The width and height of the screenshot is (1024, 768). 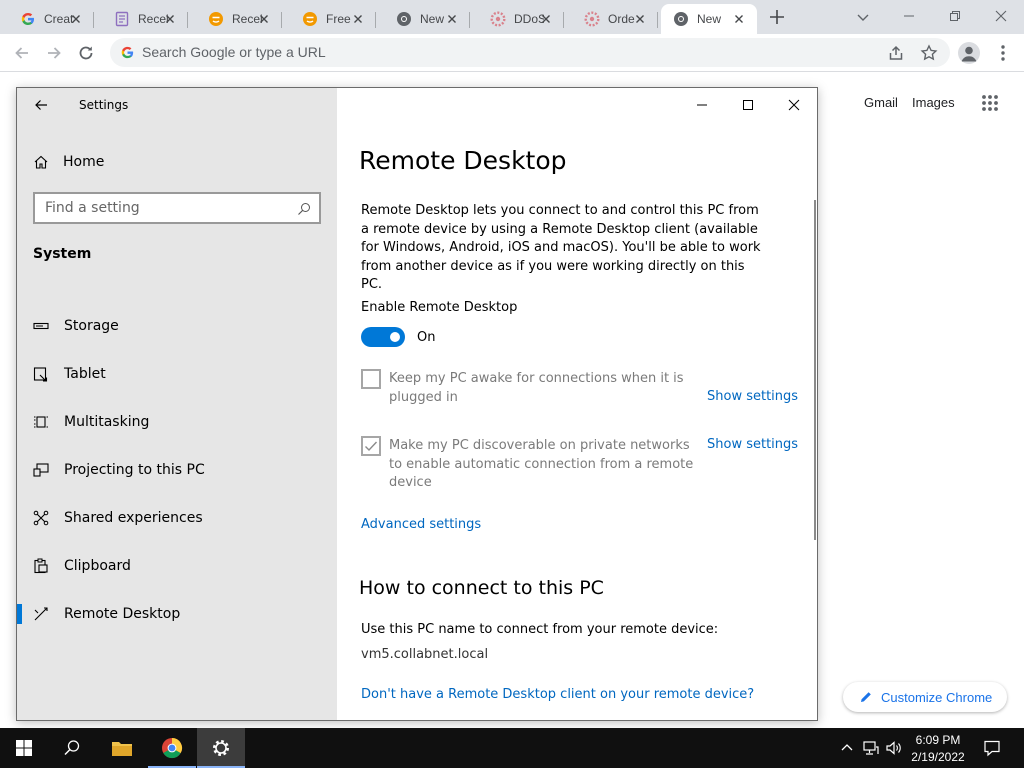 I want to click on sidebar-item-multitasking: Multitasking, so click(x=177, y=422).